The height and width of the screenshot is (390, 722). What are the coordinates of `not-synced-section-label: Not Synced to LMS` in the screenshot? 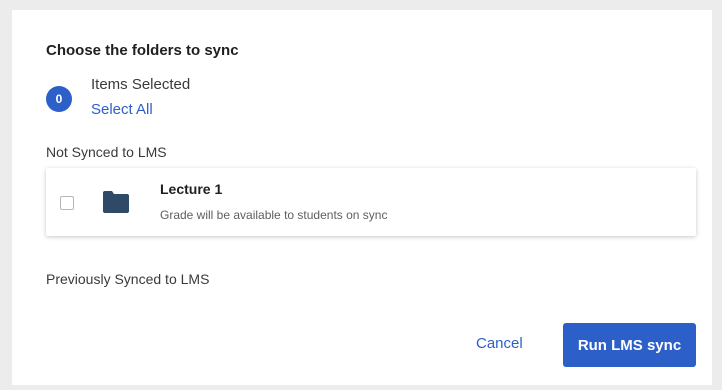 It's located at (106, 152).